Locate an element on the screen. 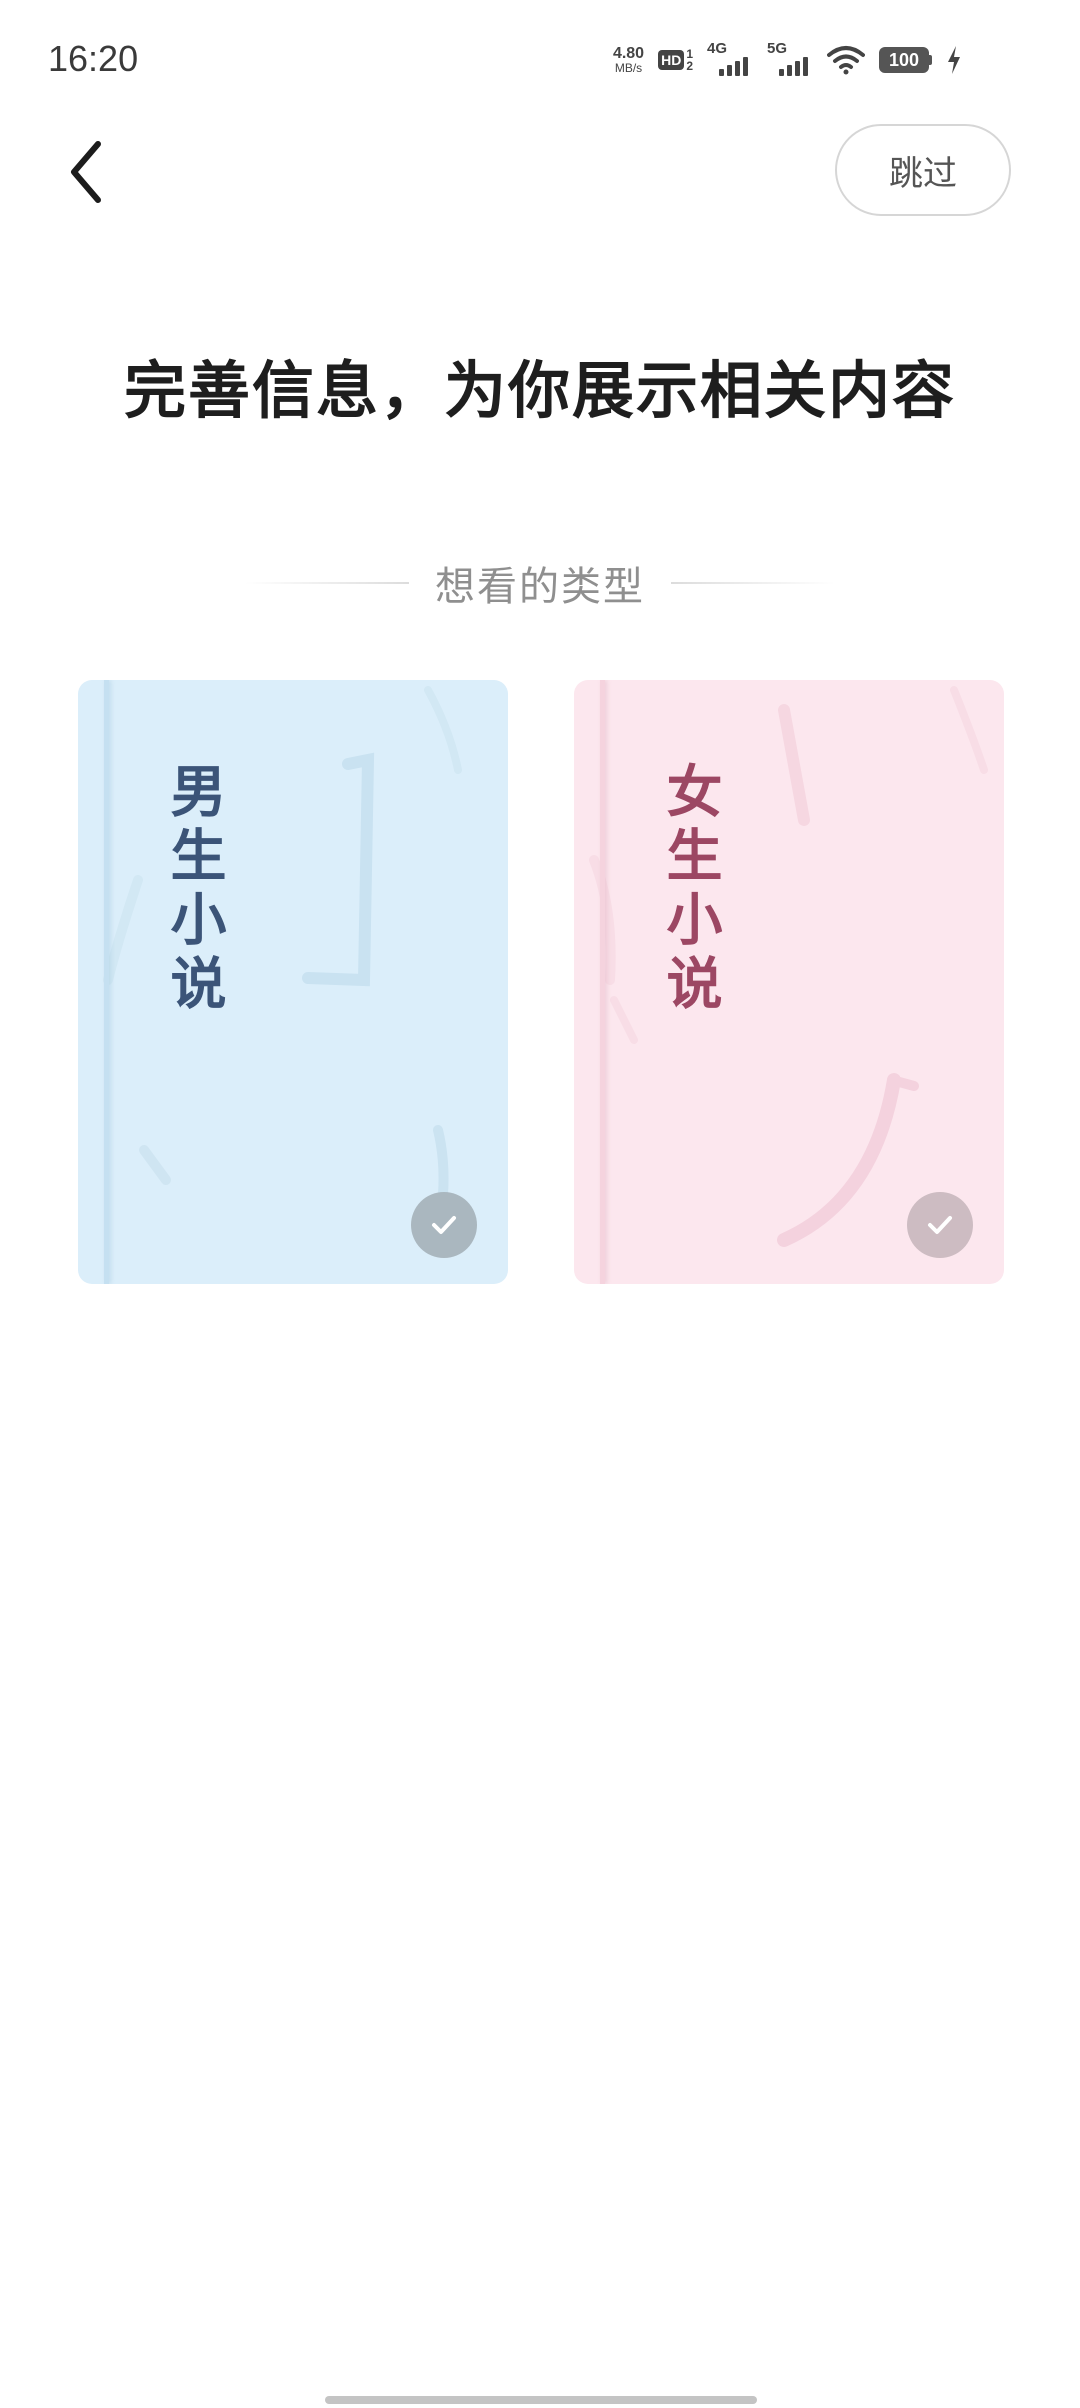 This screenshot has height=2408, width=1080. category-card-female-novels: 女生小说 is located at coordinates (789, 982).